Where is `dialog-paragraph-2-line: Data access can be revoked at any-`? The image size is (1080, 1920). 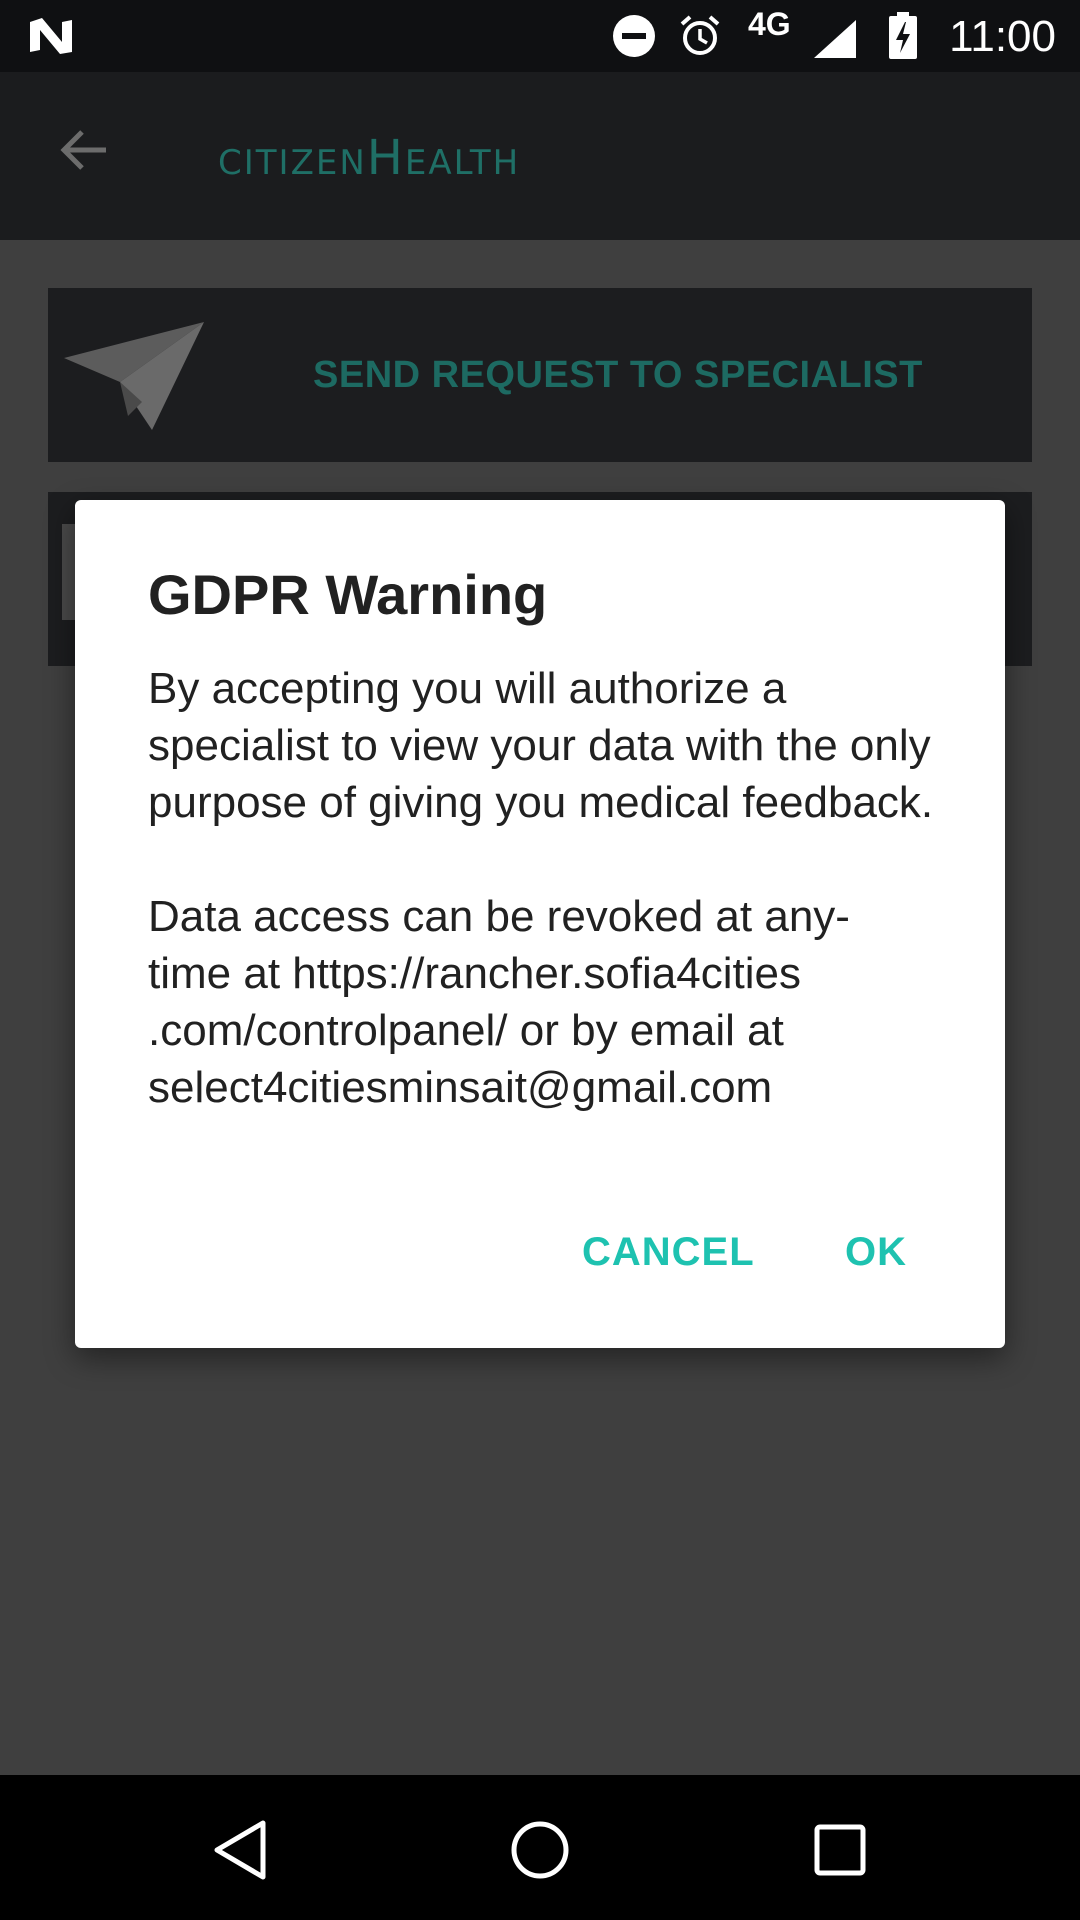
dialog-paragraph-2-line: Data access can be revoked at any- is located at coordinates (499, 916).